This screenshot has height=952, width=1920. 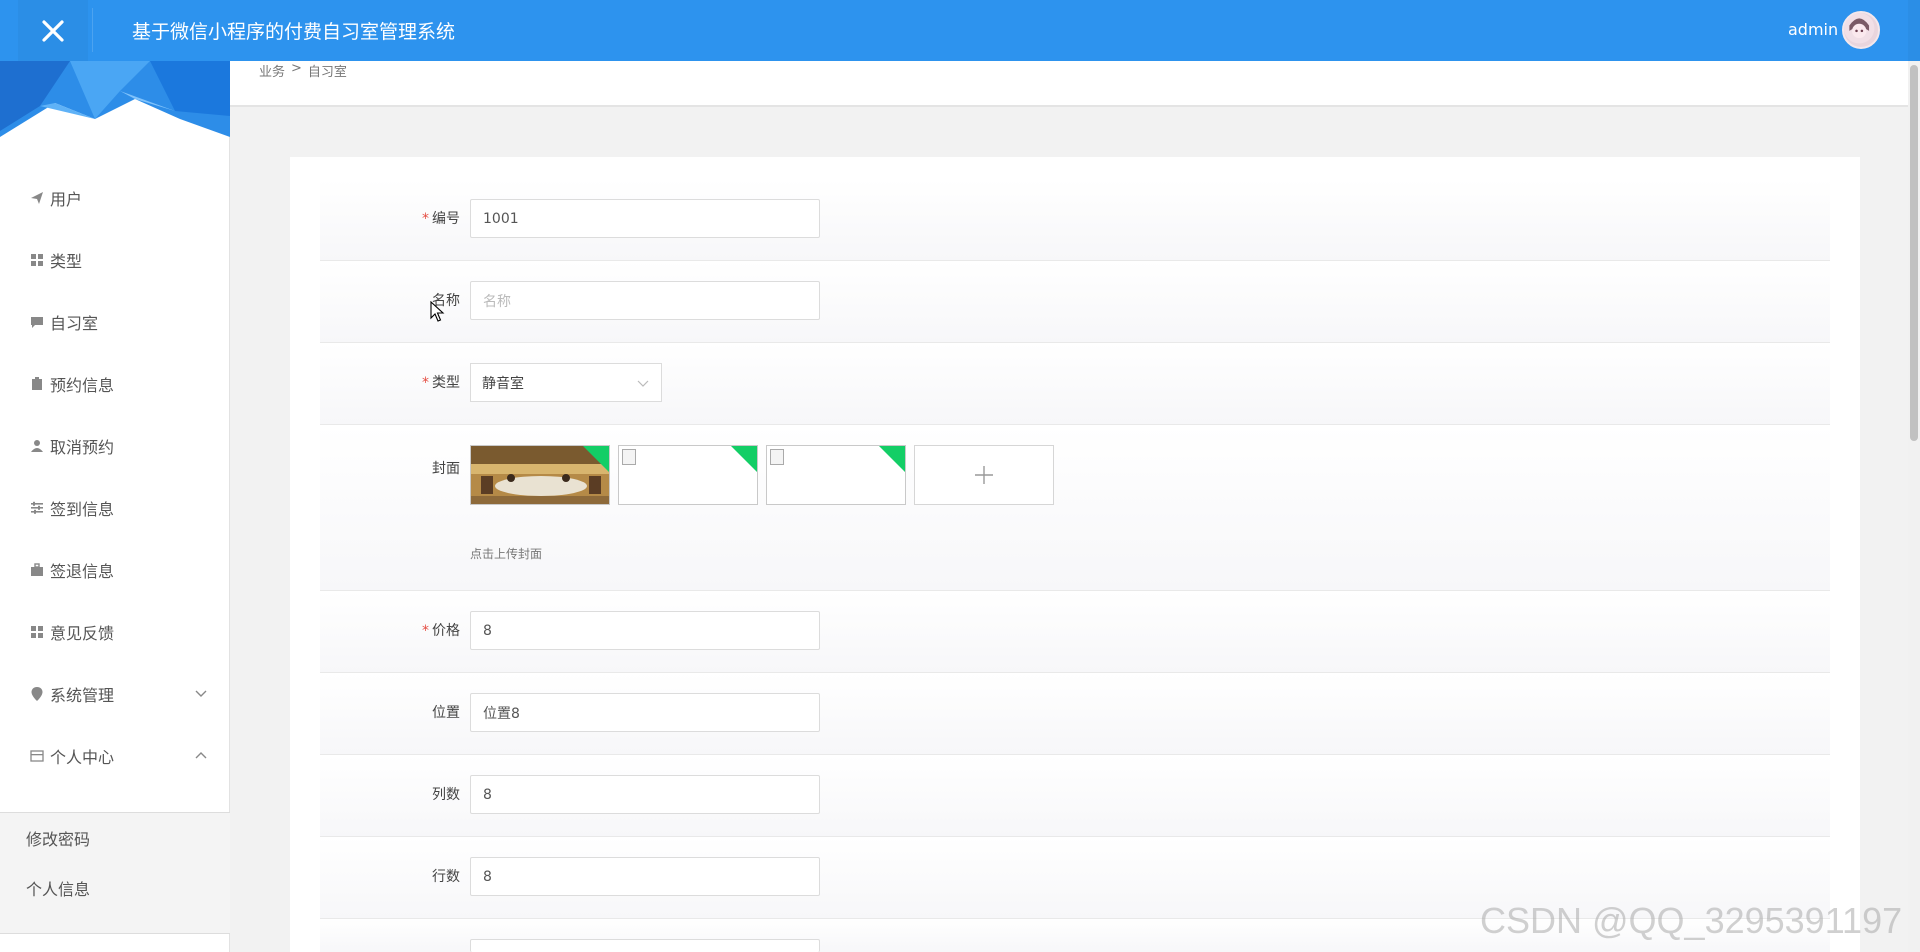 I want to click on cover-label: 封面, so click(x=446, y=469).